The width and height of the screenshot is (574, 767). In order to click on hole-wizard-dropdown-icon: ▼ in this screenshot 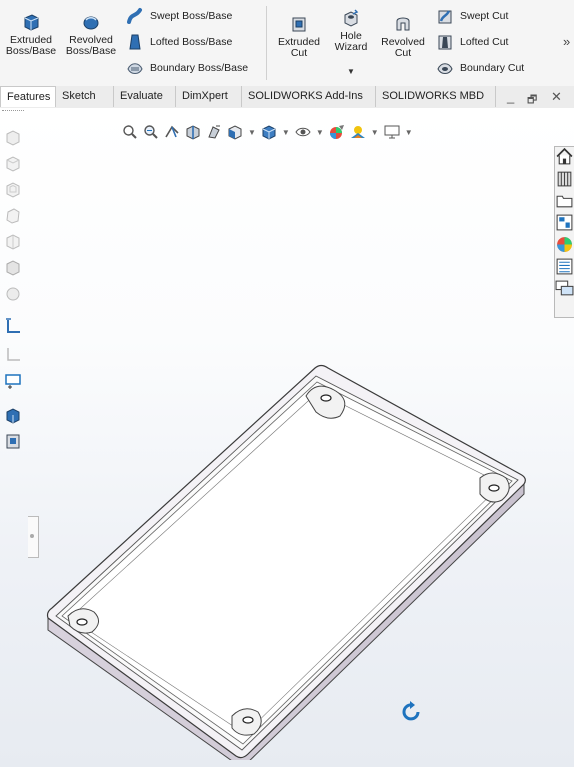, I will do `click(351, 71)`.